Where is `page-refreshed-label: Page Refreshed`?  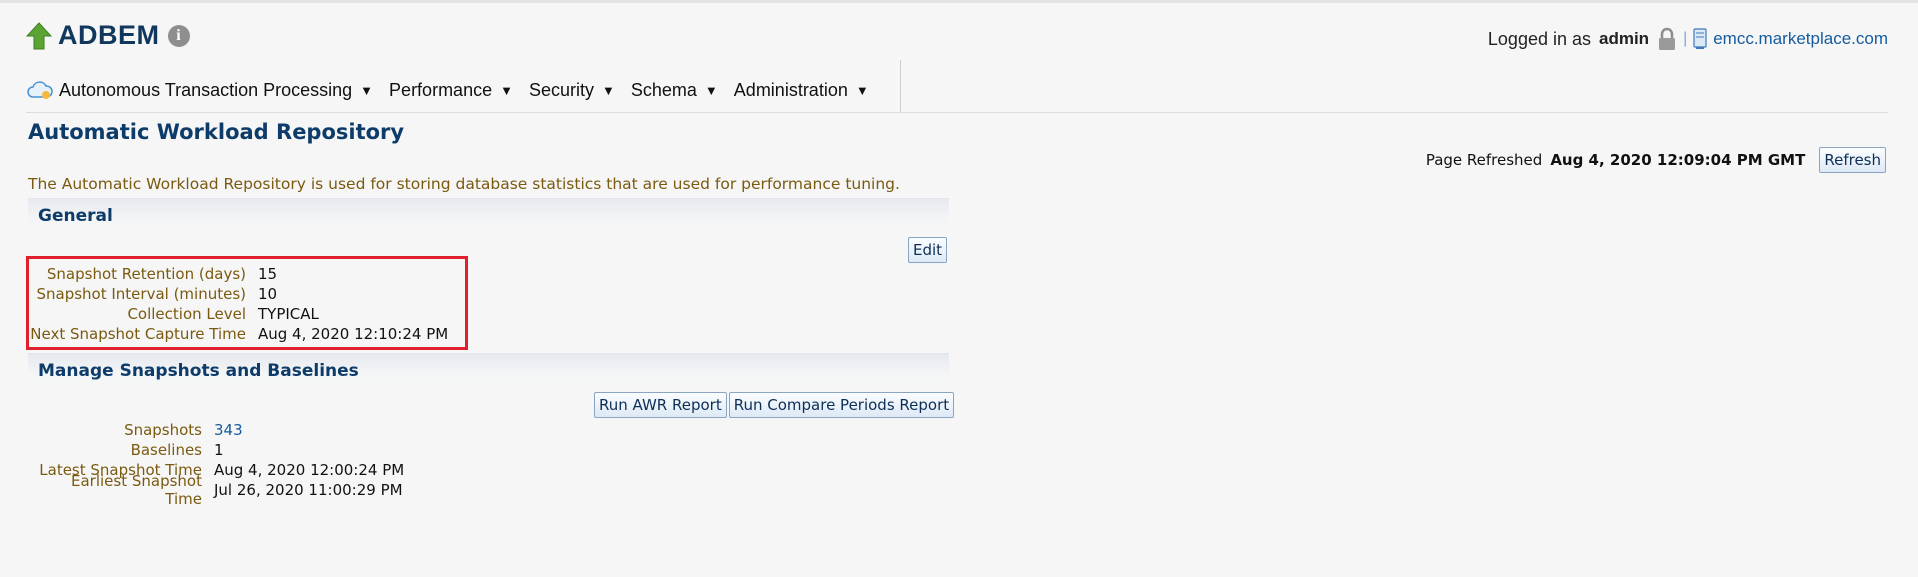 page-refreshed-label: Page Refreshed is located at coordinates (1484, 160).